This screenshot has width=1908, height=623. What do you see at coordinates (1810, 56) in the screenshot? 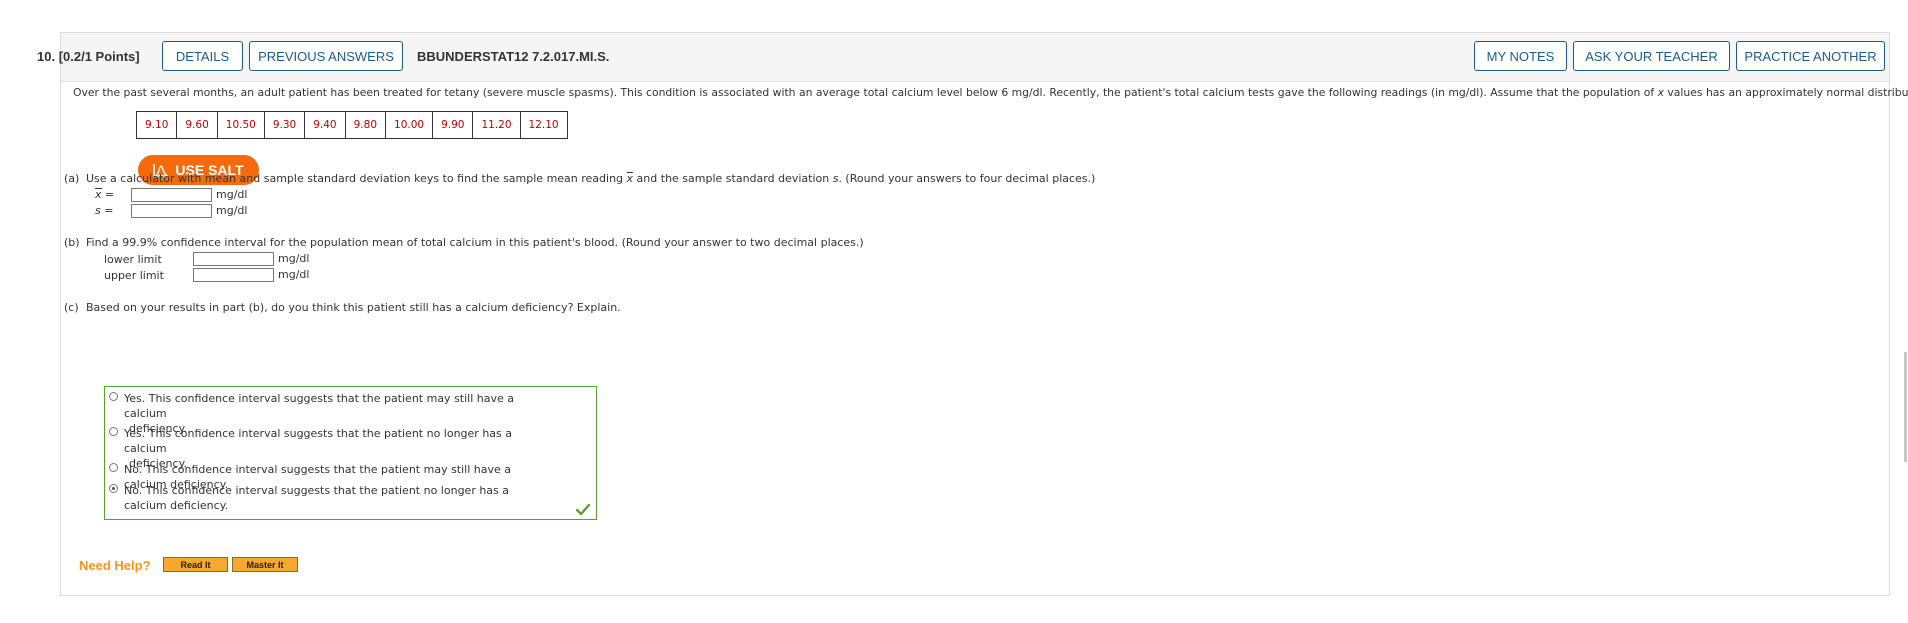
I see `practice-another-button: PRACTICE ANOTHER` at bounding box center [1810, 56].